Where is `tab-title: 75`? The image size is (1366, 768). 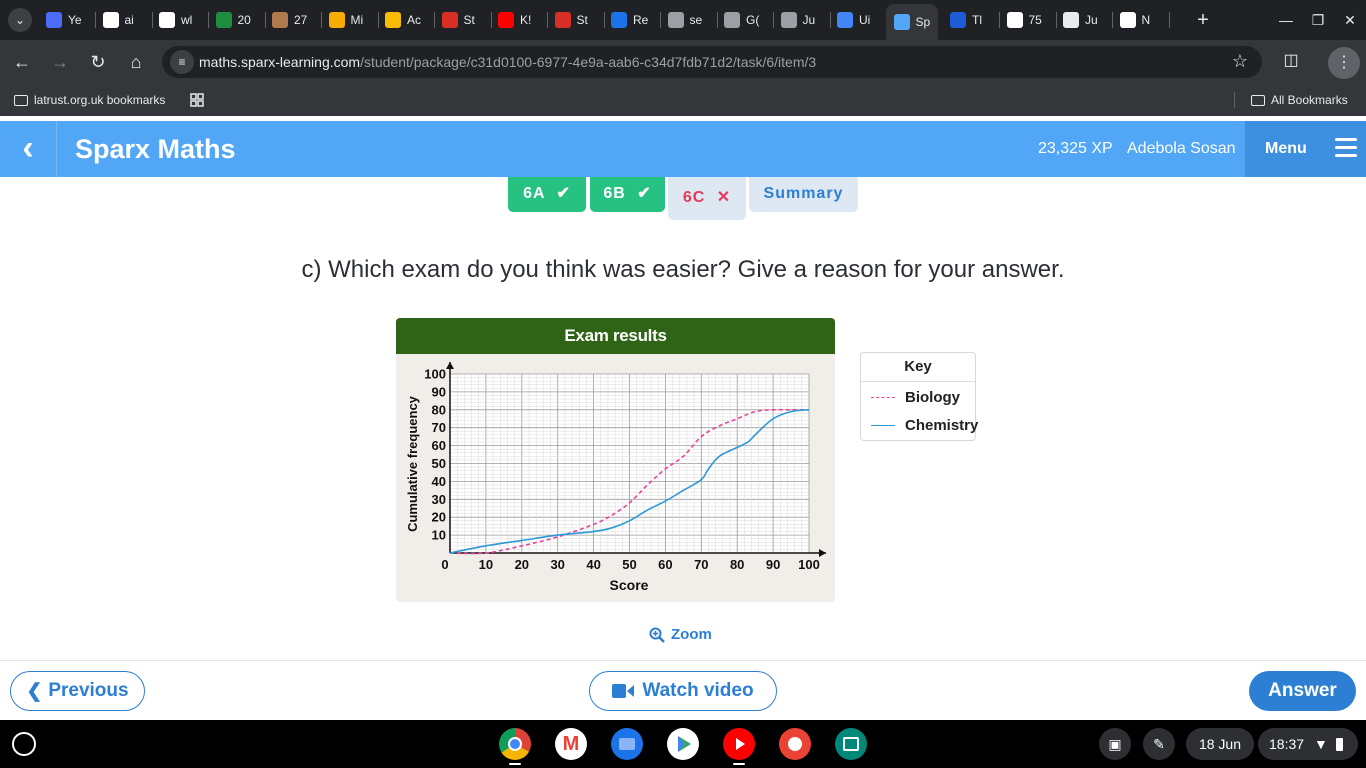
tab-title: 75 is located at coordinates (1035, 20).